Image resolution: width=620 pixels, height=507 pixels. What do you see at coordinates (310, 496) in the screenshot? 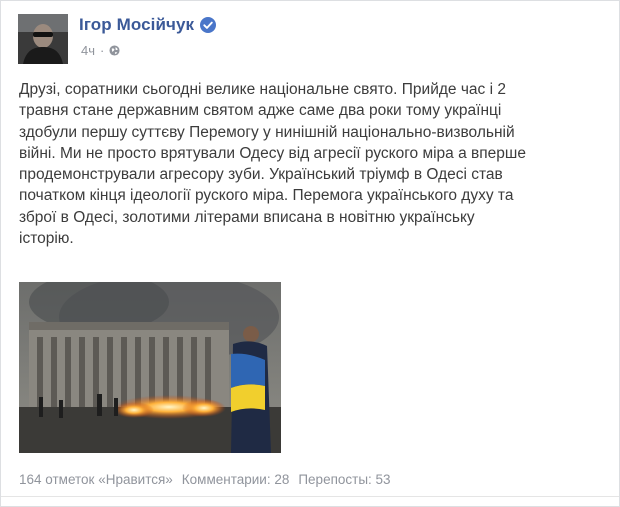
I see `footer-divider` at bounding box center [310, 496].